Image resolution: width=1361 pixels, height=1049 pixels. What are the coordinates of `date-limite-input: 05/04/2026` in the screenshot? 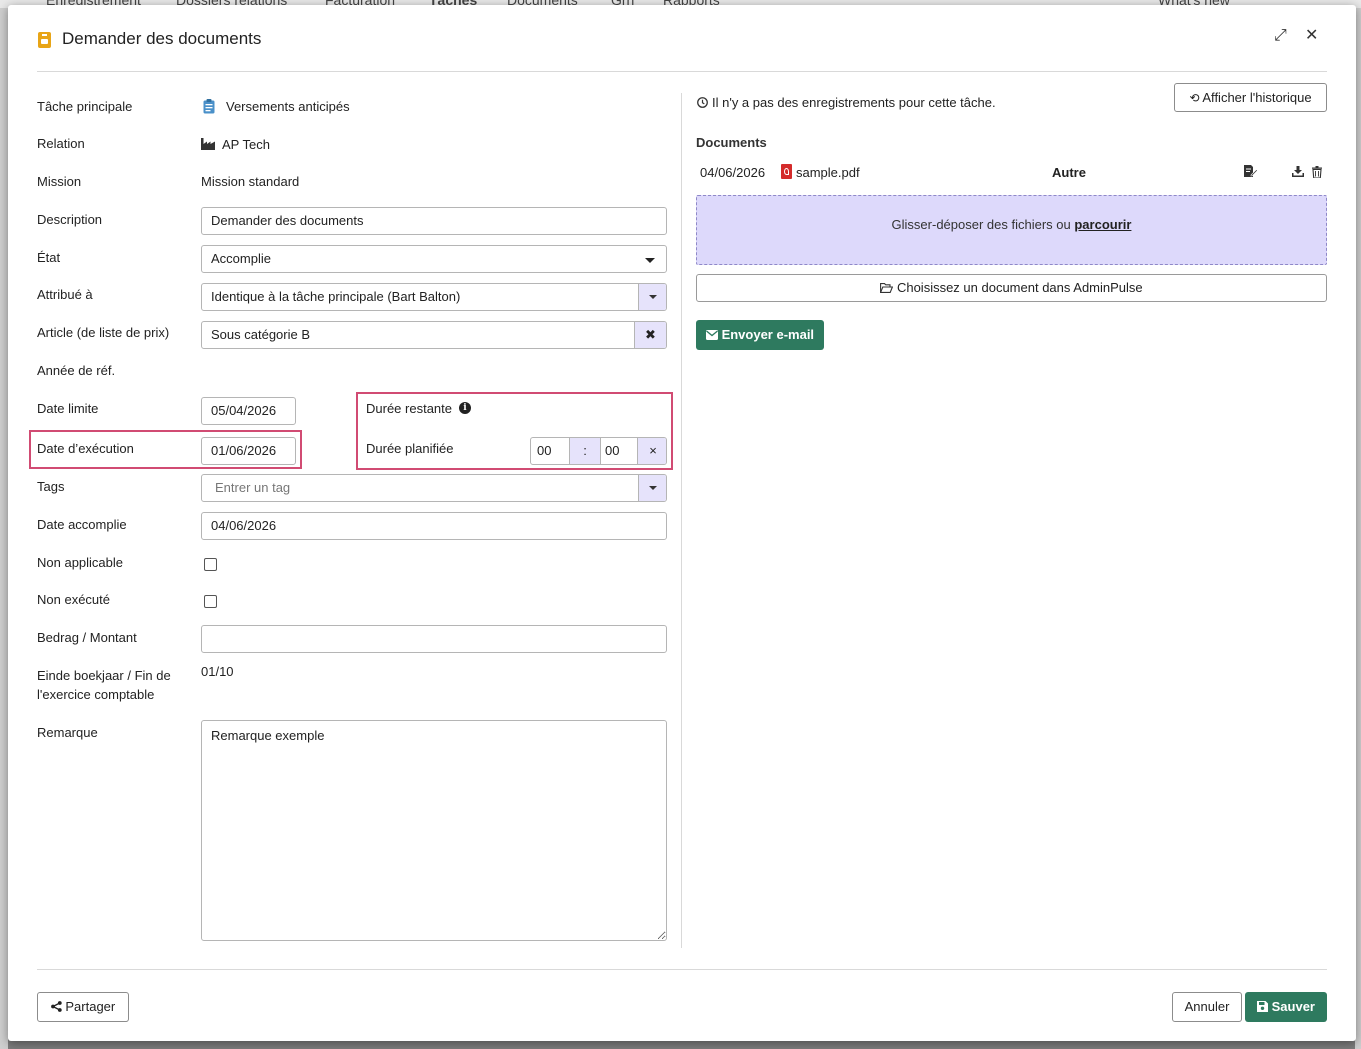 It's located at (248, 411).